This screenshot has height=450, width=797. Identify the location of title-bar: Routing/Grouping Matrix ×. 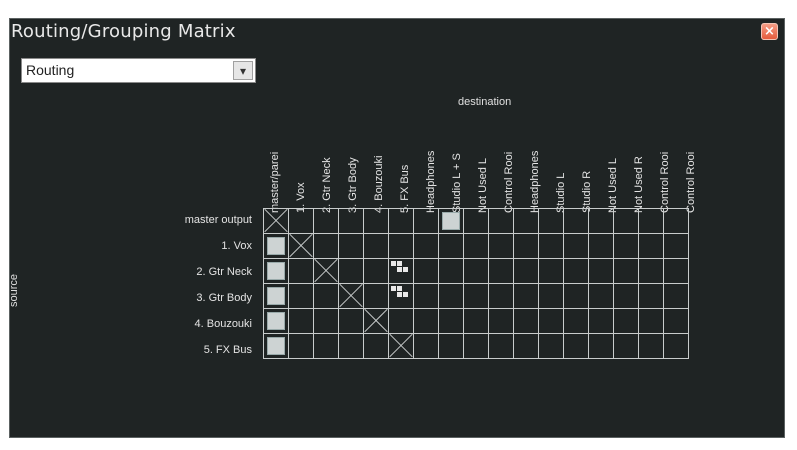
(397, 32).